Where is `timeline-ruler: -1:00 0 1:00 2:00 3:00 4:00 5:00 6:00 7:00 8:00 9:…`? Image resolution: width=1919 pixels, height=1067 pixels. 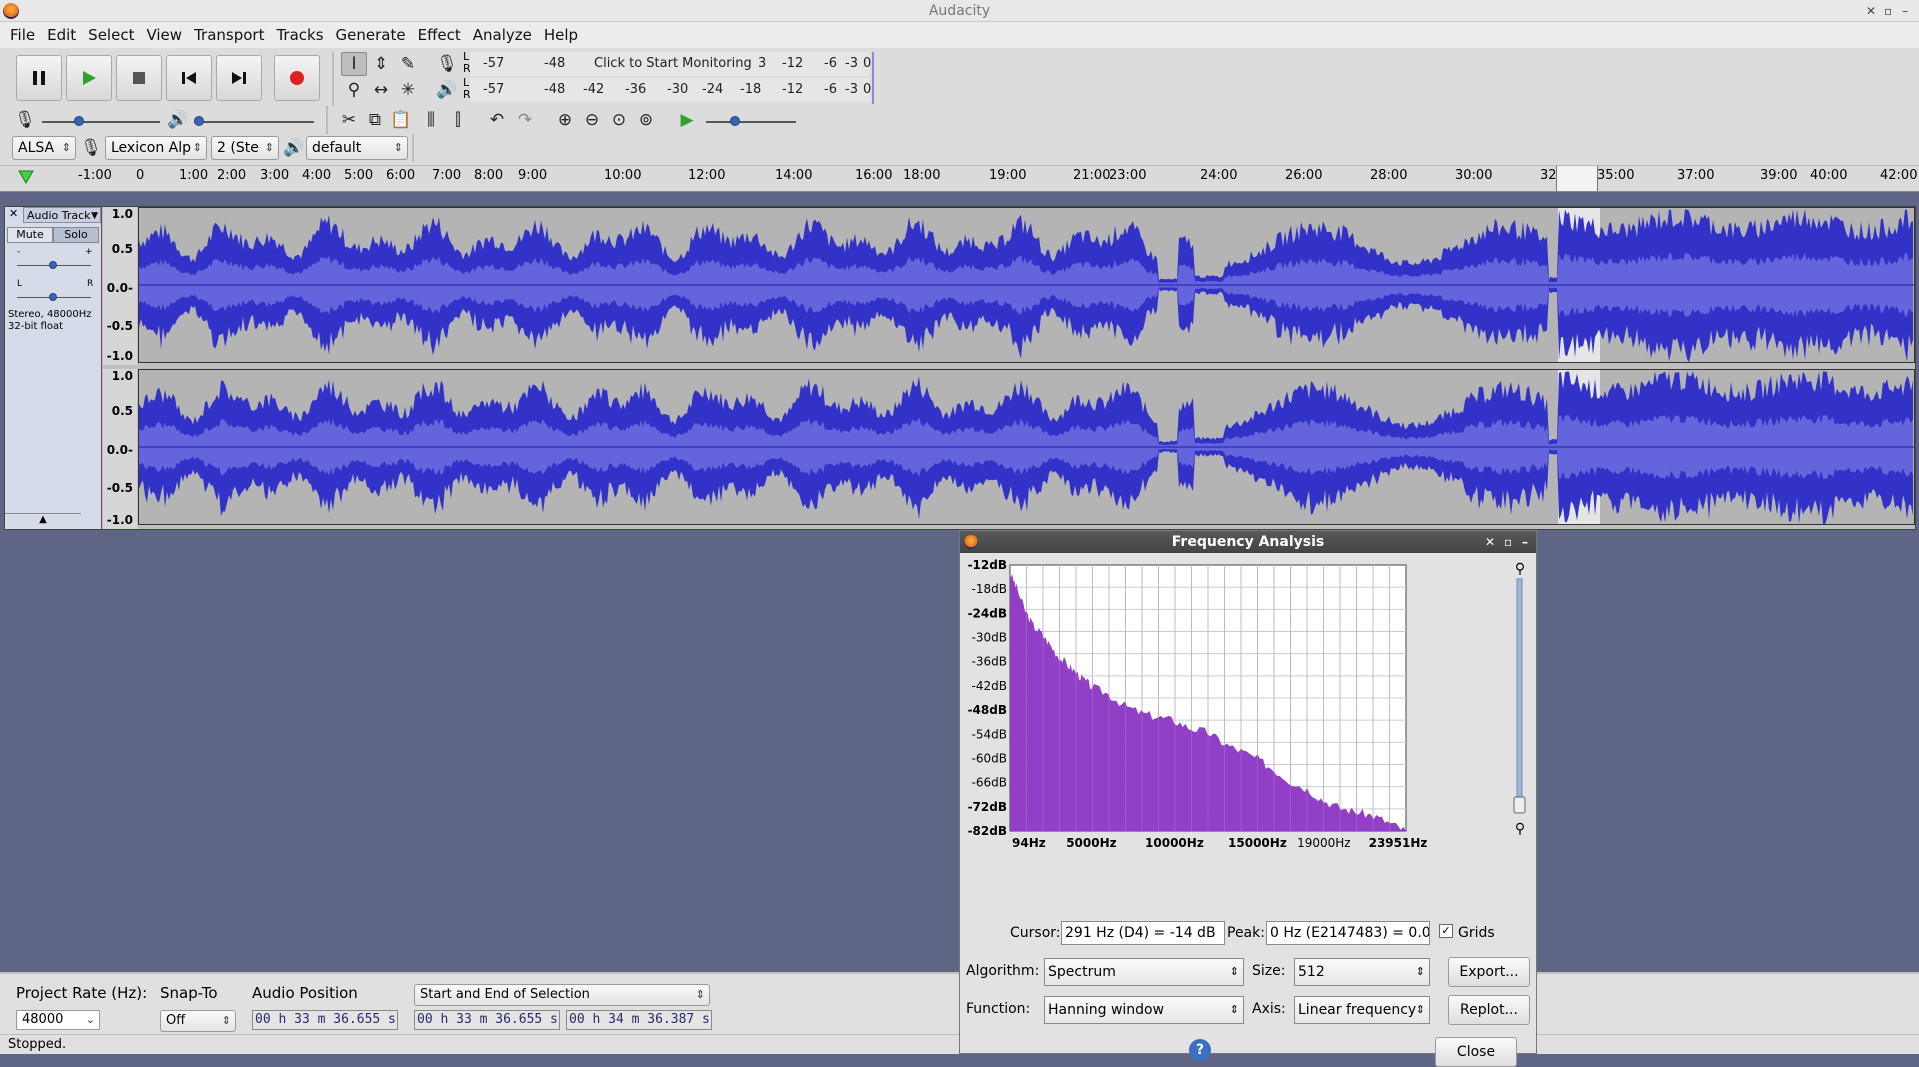 timeline-ruler: -1:00 0 1:00 2:00 3:00 4:00 5:00 6:00 7:00 8:00 9:… is located at coordinates (959, 179).